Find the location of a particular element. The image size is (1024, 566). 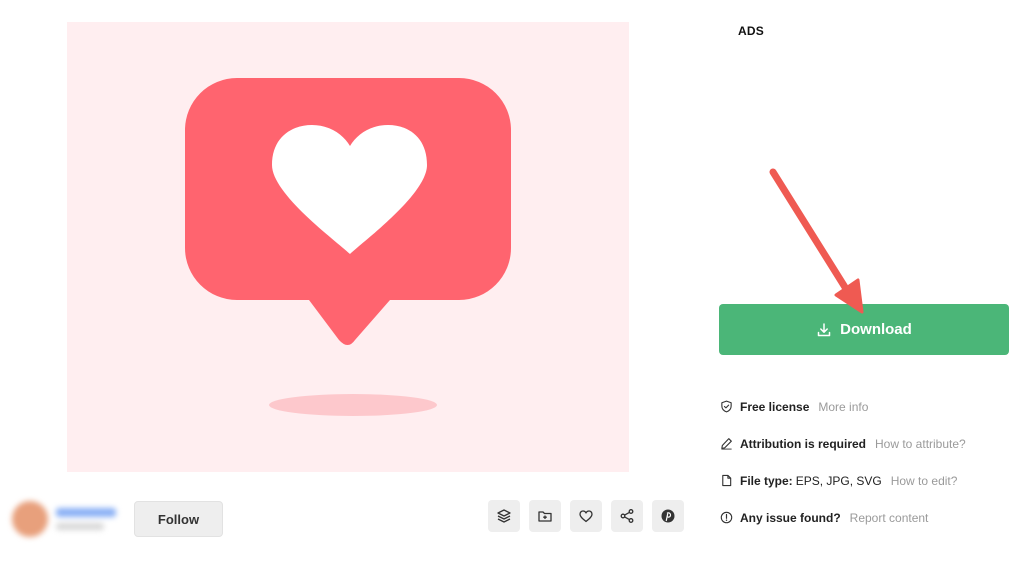

author-info is located at coordinates (69, 519).